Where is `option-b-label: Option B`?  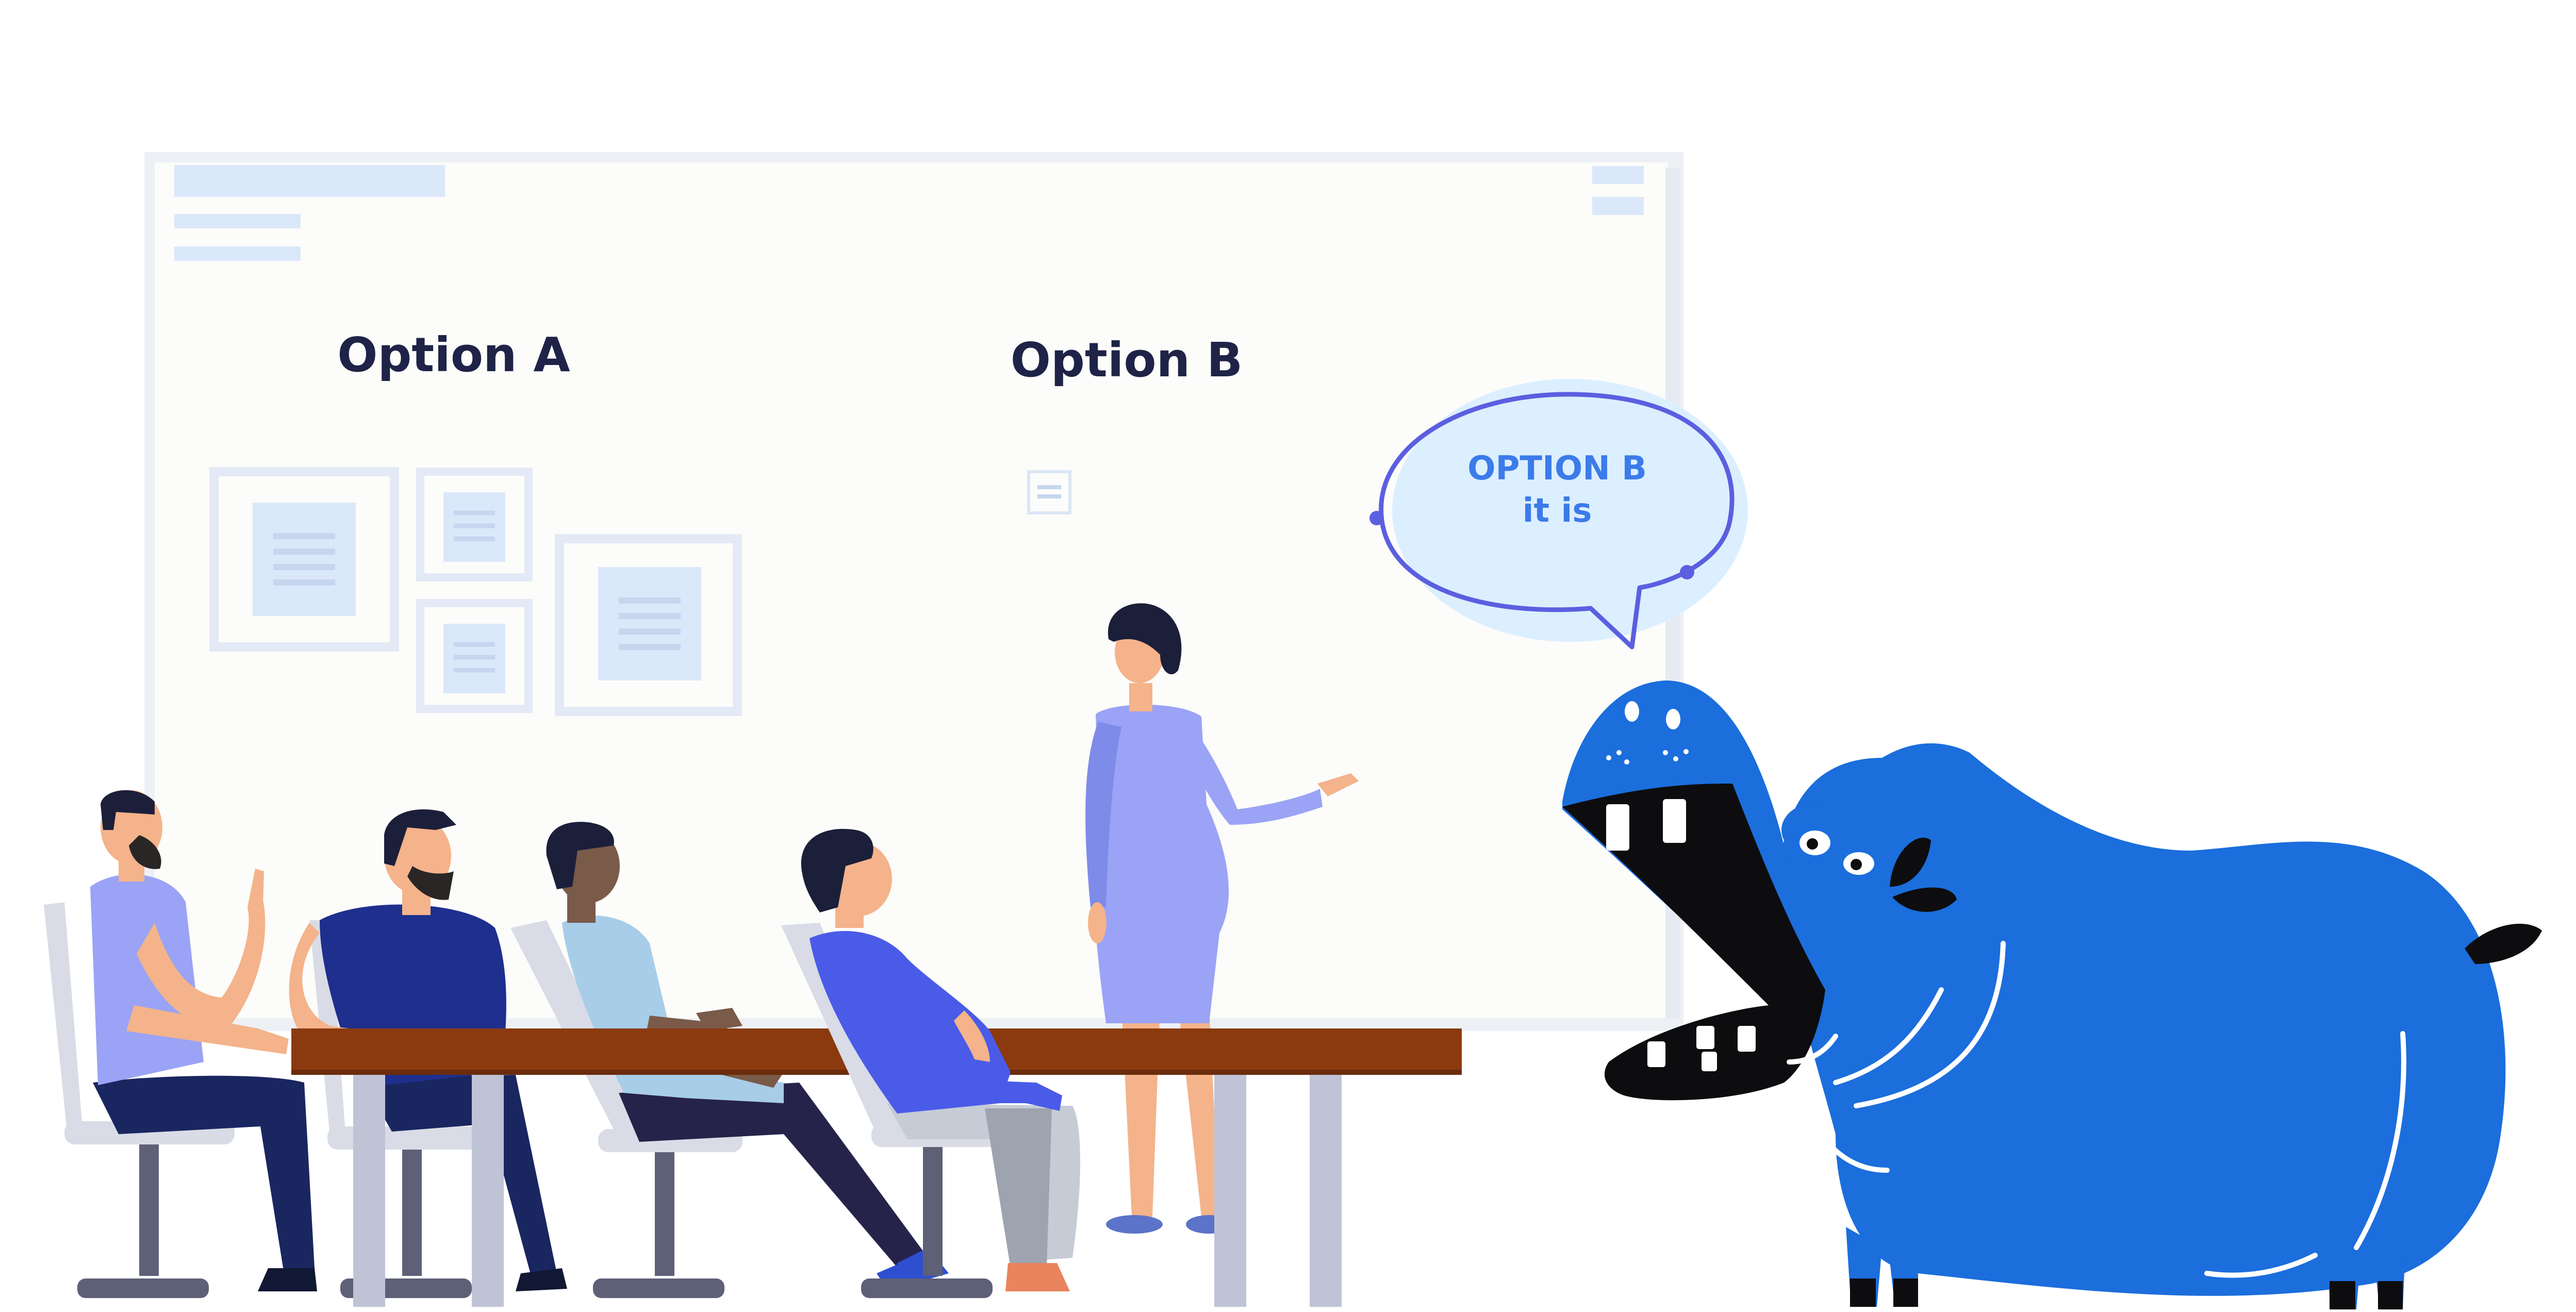
option-b-label: Option B is located at coordinates (1127, 360).